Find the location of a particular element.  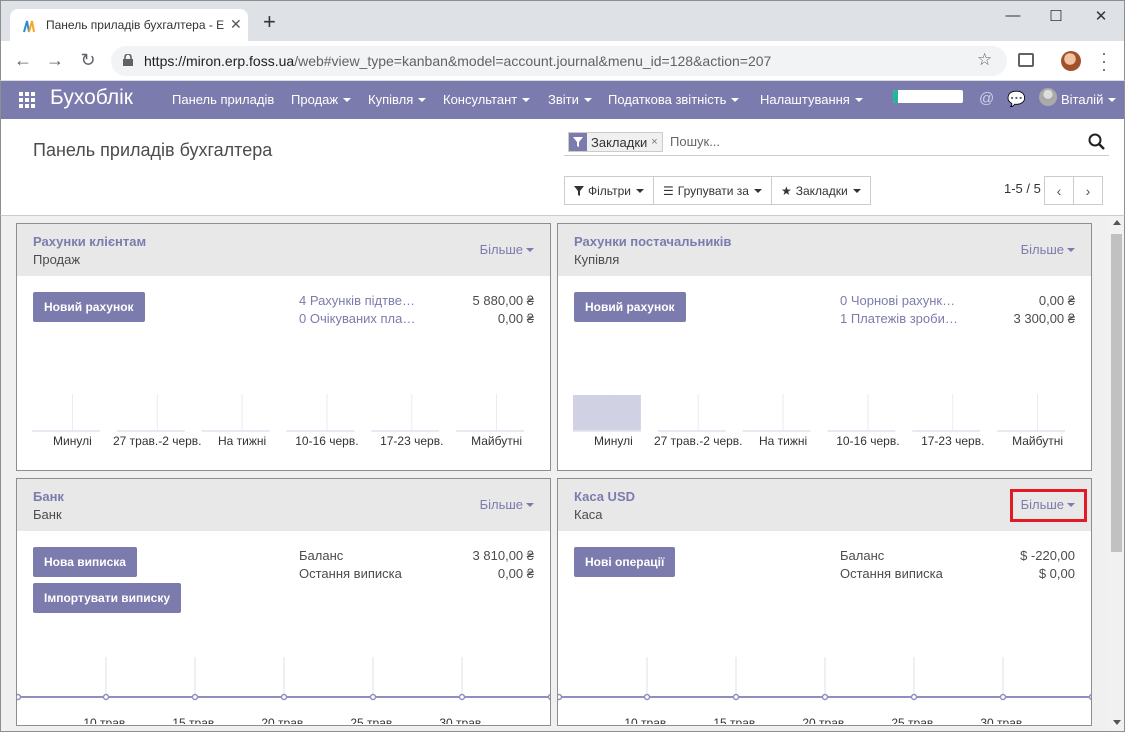

user-avatar is located at coordinates (1048, 97).